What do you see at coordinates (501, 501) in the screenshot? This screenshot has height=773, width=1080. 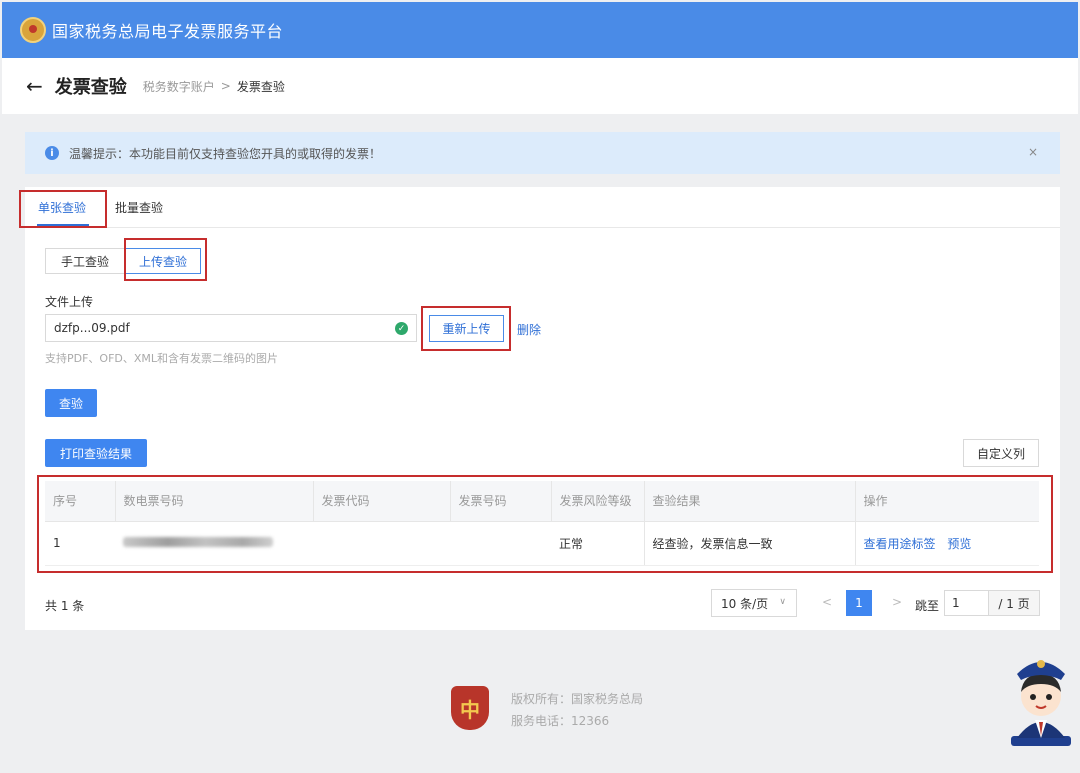 I see `column-header: 发票号码` at bounding box center [501, 501].